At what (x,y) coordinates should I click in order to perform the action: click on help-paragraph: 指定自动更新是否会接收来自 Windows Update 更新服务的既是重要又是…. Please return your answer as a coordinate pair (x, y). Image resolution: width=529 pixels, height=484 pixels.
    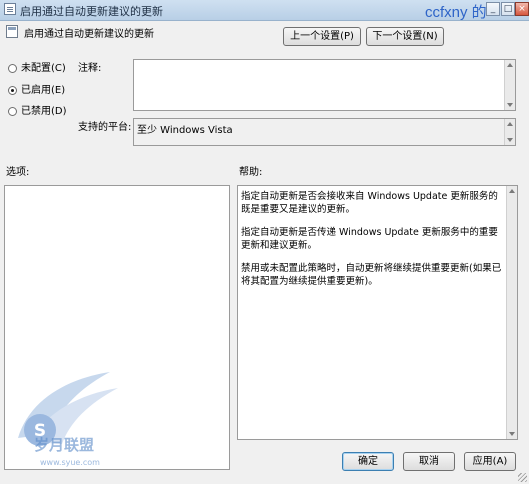
    Looking at the image, I should click on (369, 203).